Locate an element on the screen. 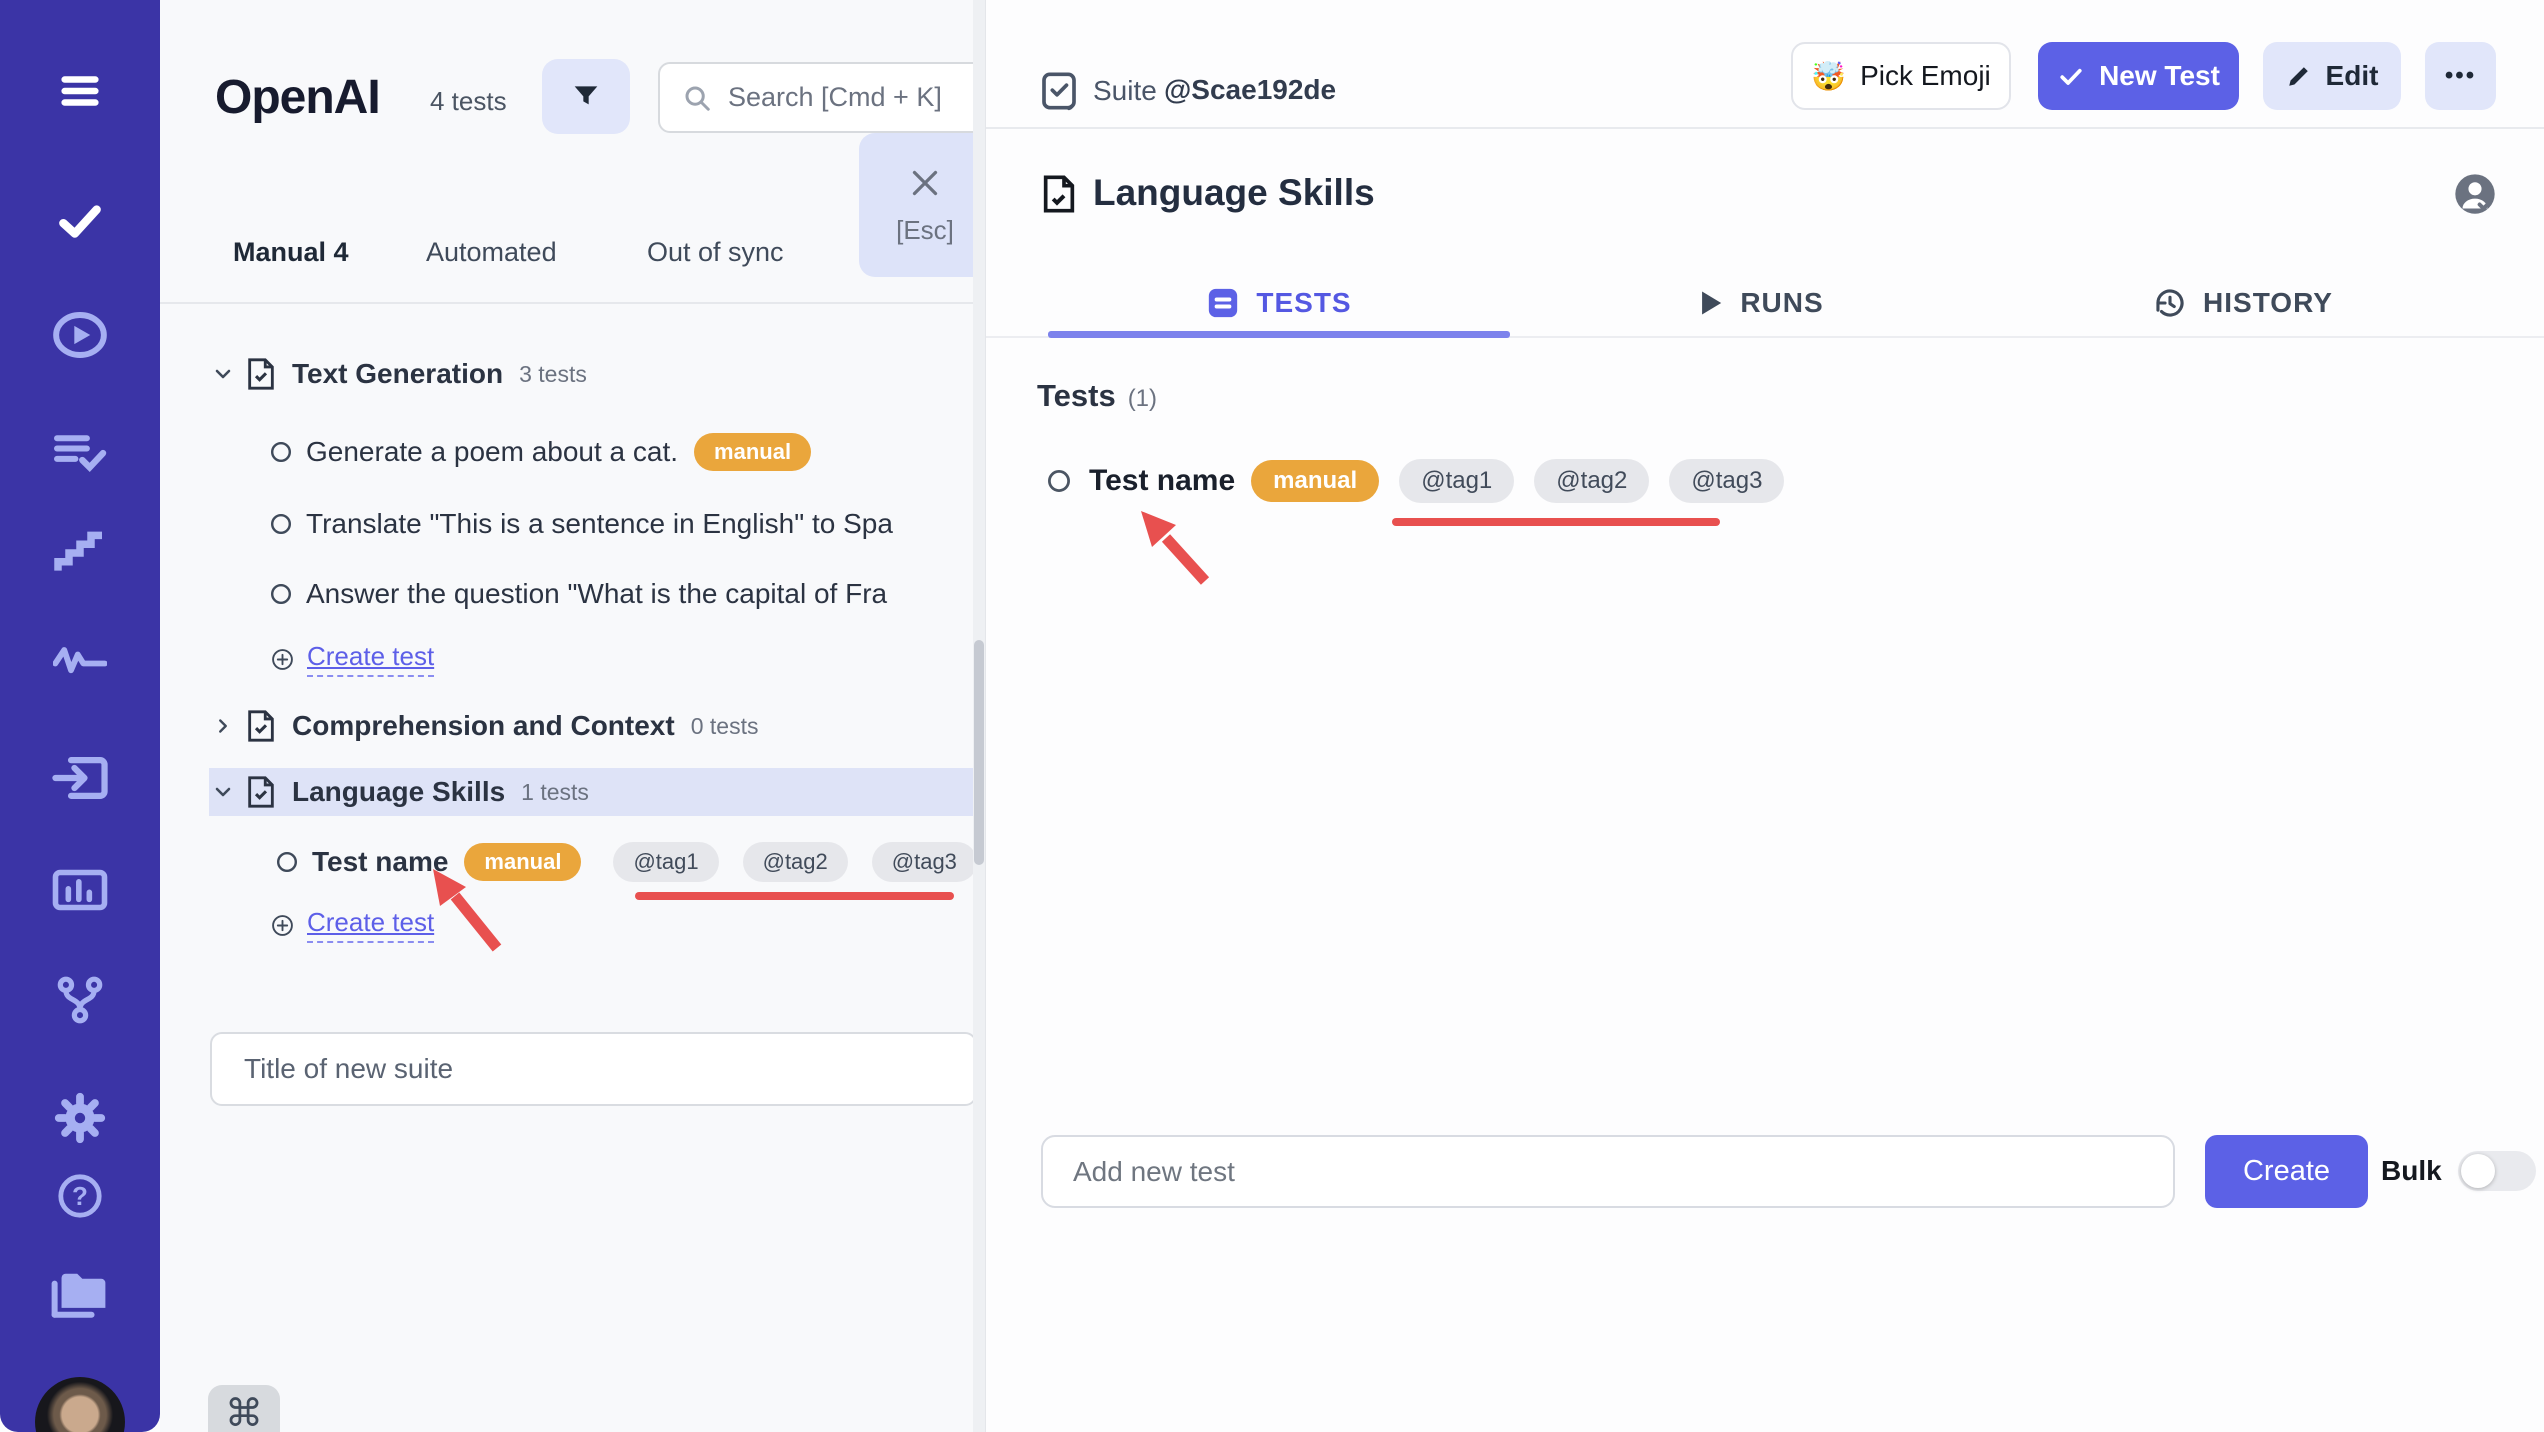 The height and width of the screenshot is (1432, 2544). pick-emoji-button: 🤯 Pick Emoji is located at coordinates (1901, 76).